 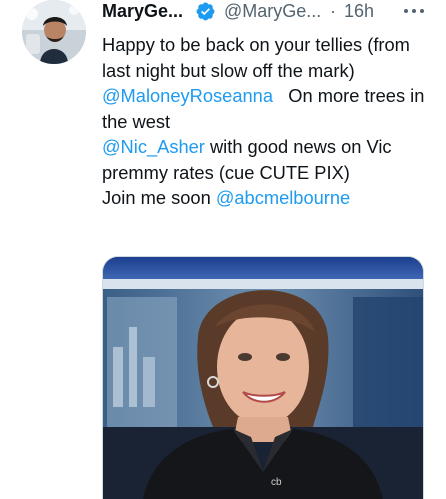 What do you see at coordinates (187, 95) in the screenshot?
I see `mention-maloneyroseanna: @MaloneyRoseanna` at bounding box center [187, 95].